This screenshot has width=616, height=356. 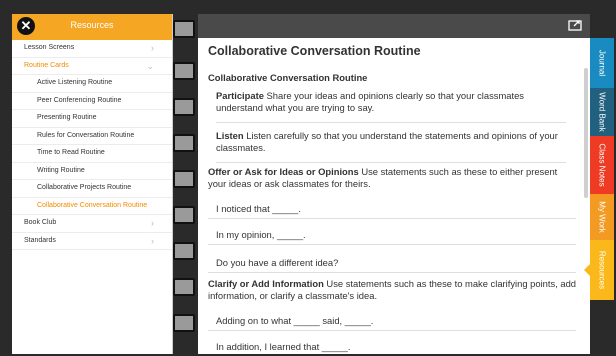 What do you see at coordinates (283, 171) in the screenshot?
I see `offer-heading: Offer or Ask for Ideas or Opinions` at bounding box center [283, 171].